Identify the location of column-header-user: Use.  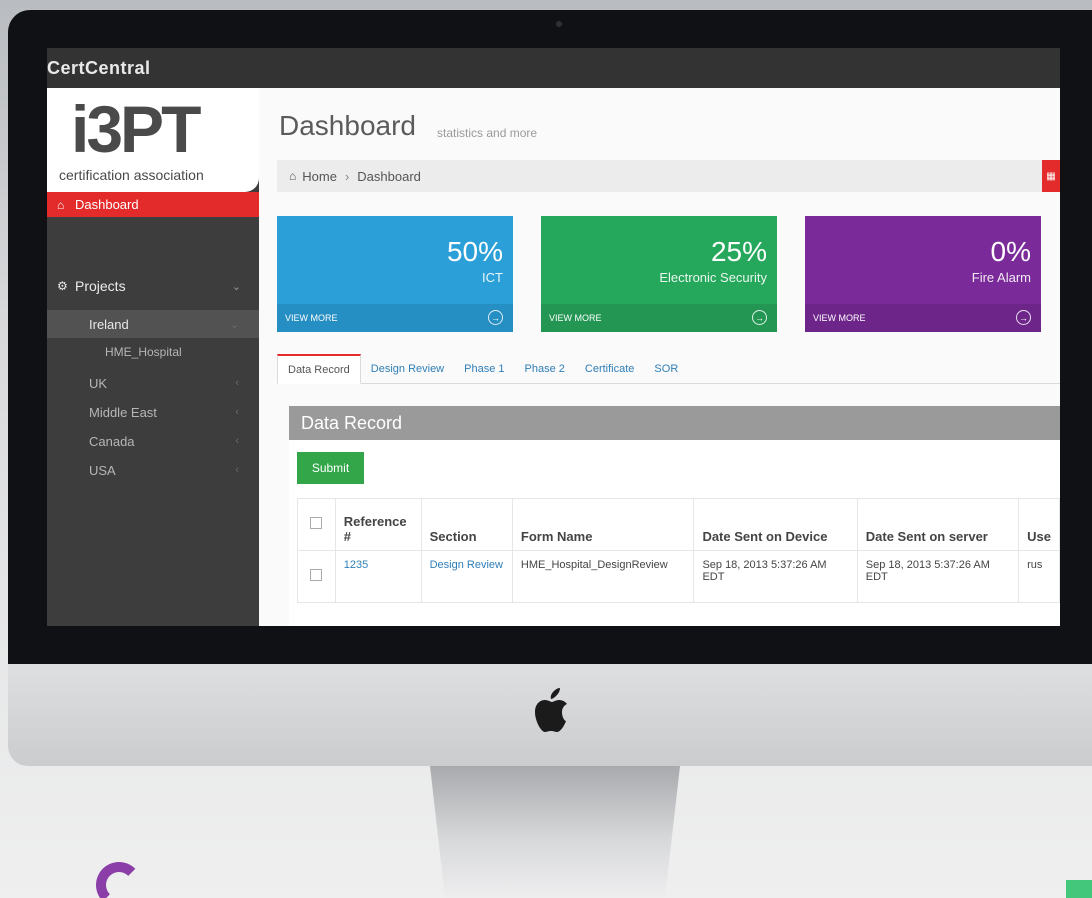
(1039, 524).